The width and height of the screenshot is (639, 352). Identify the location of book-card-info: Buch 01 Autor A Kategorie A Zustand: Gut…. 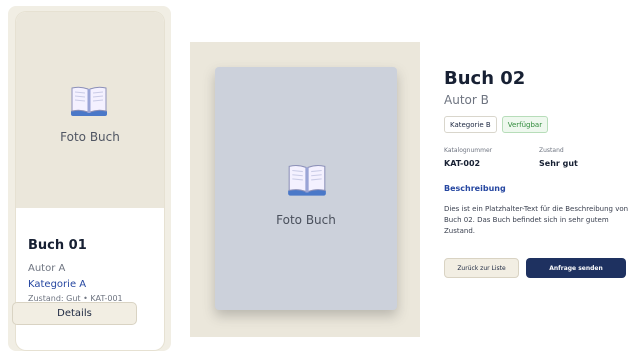
(91, 271).